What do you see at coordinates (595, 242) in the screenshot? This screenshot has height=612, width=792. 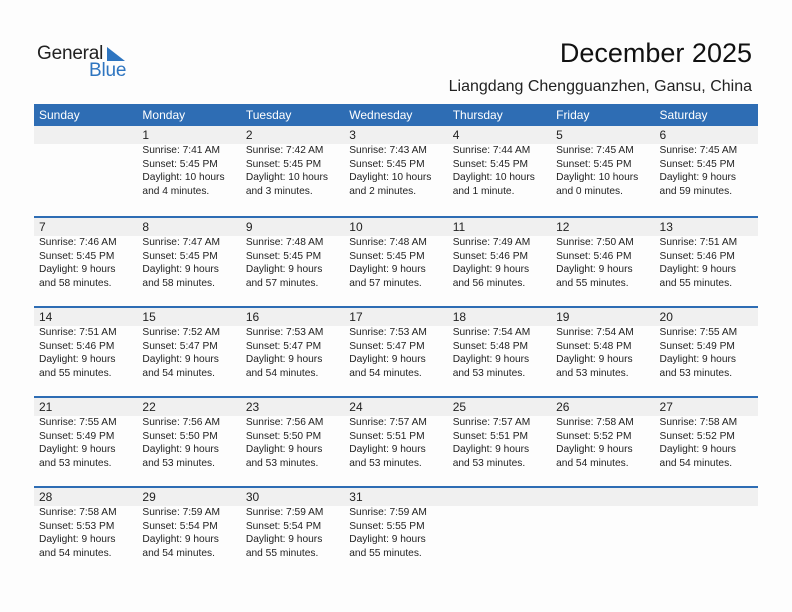 I see `sunrise-text: Sunrise: 7:50 AM` at bounding box center [595, 242].